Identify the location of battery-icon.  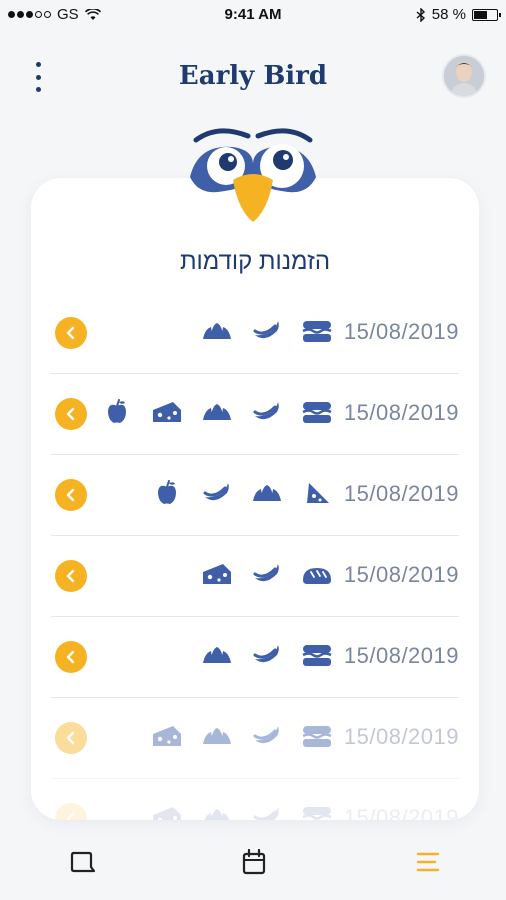
(486, 14).